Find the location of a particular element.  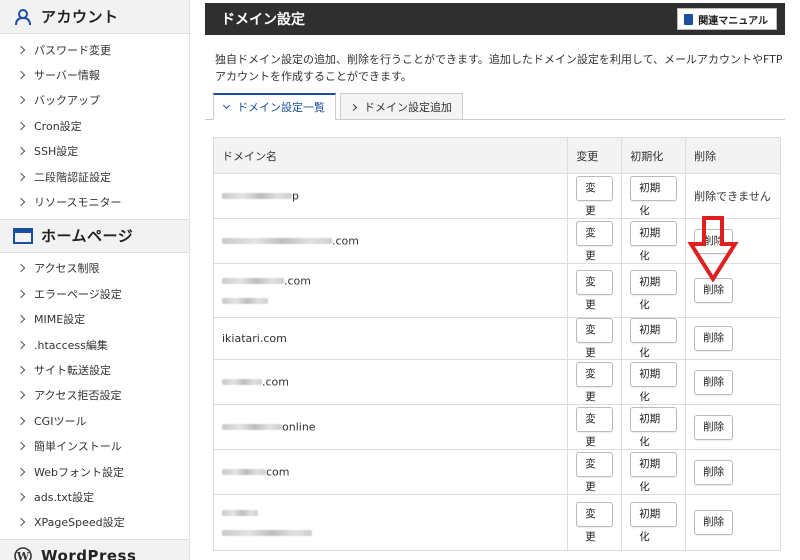

sidebar-item: SSH設定 is located at coordinates (94, 151).